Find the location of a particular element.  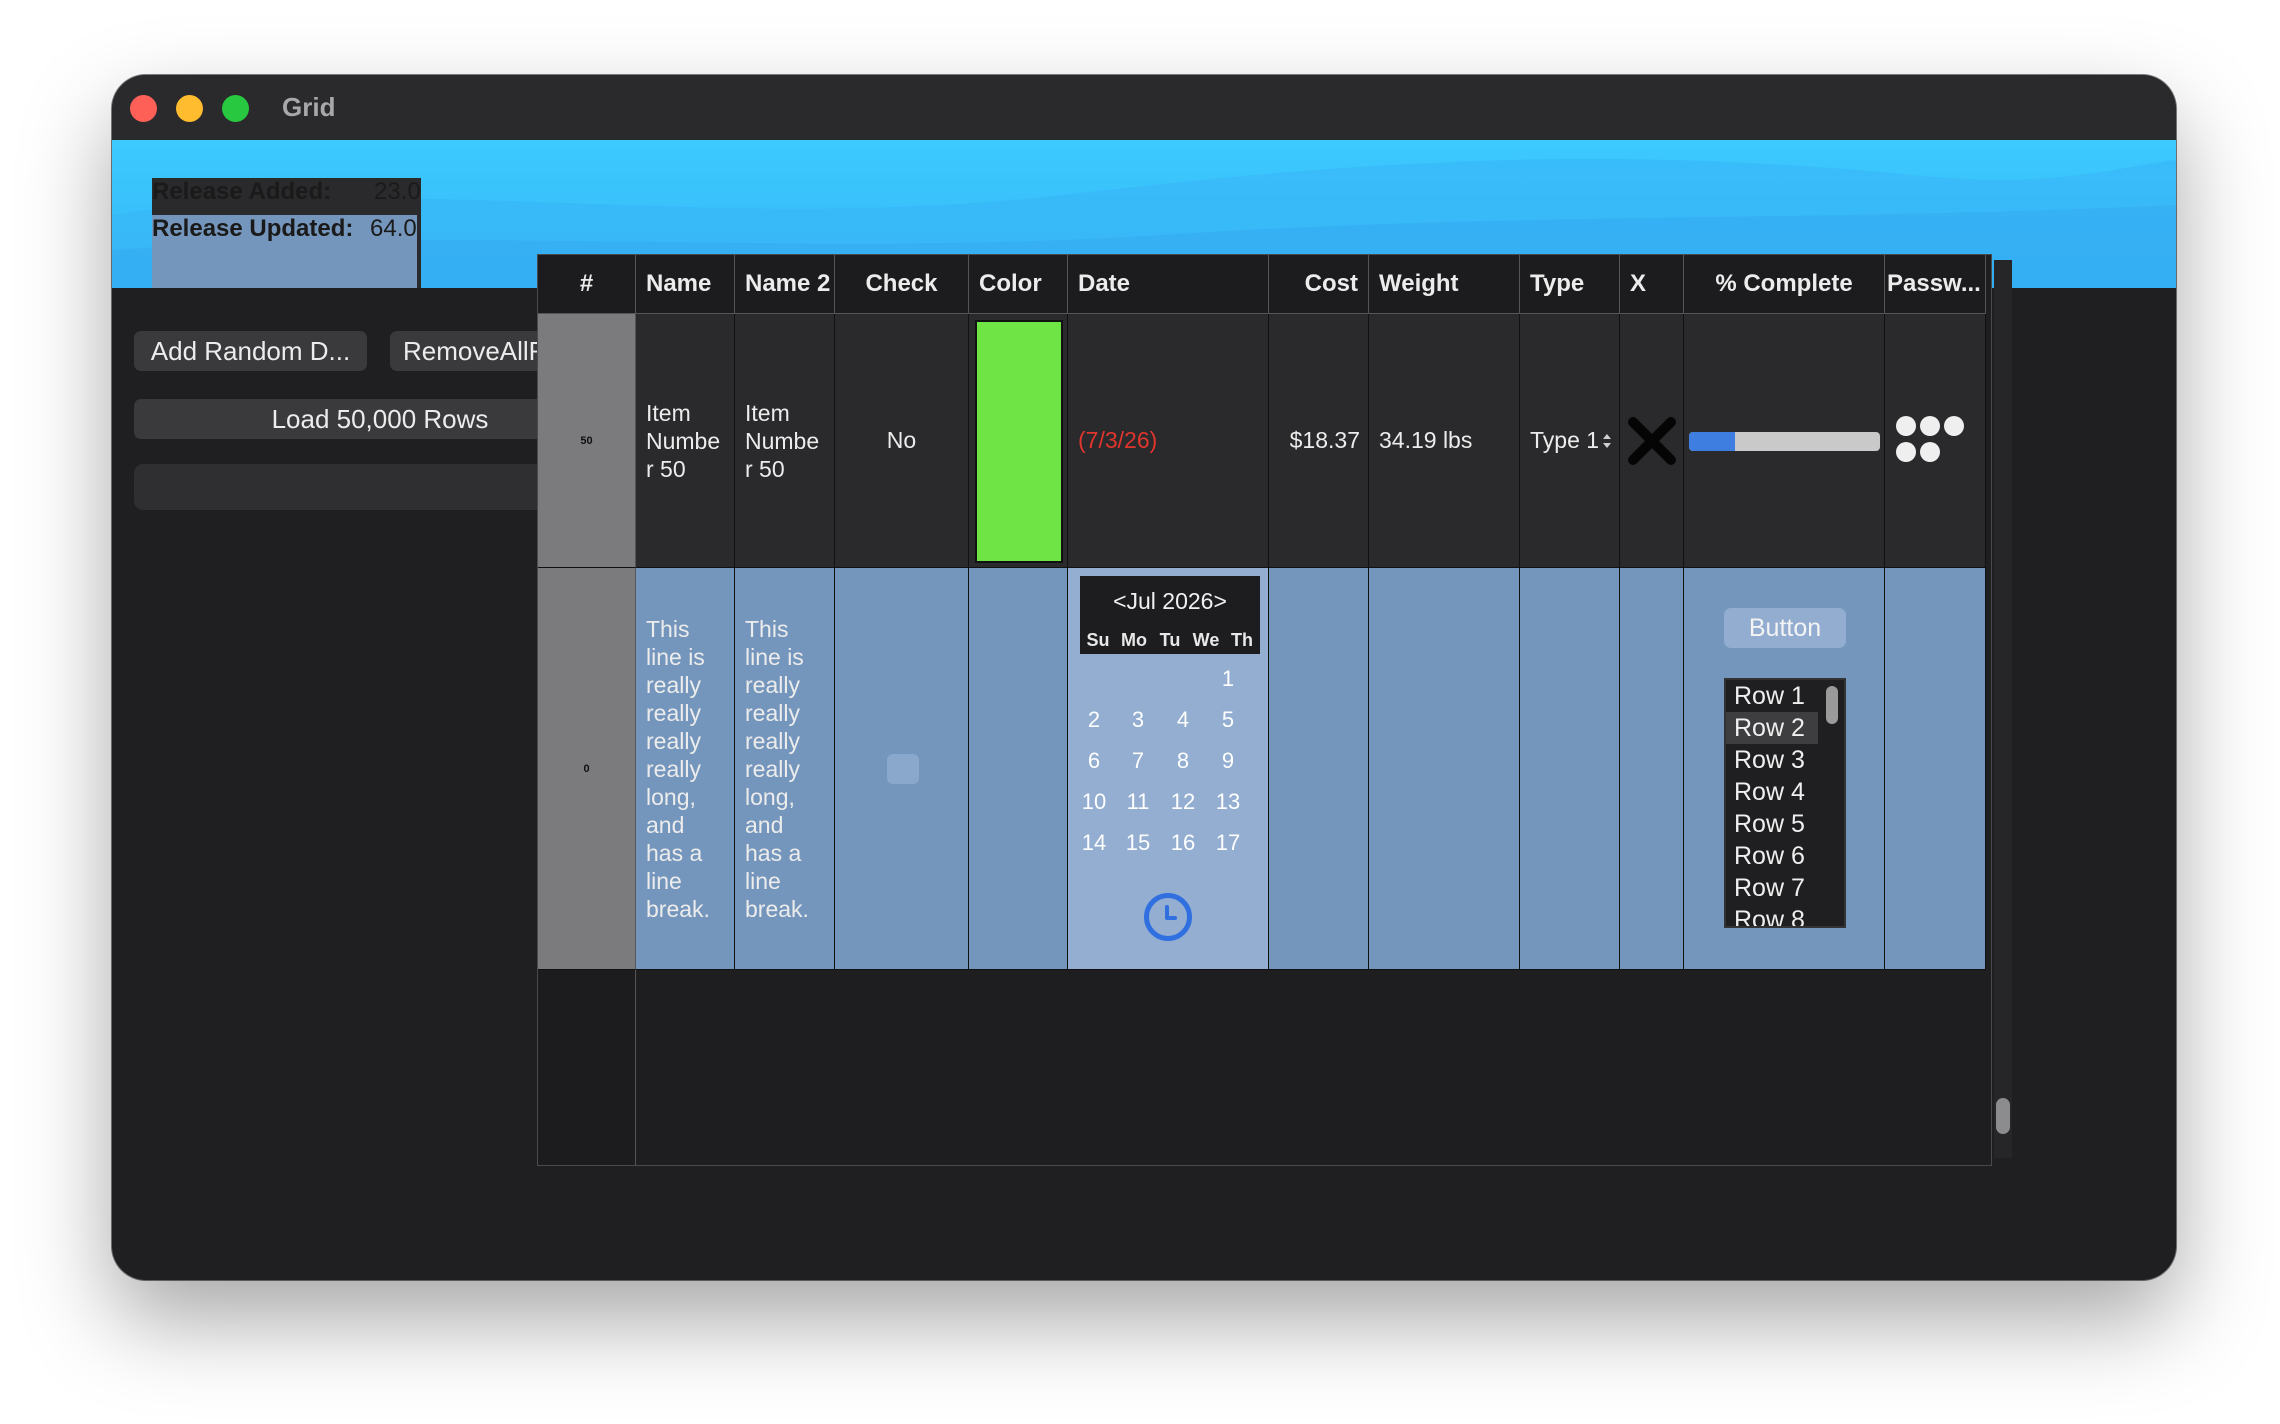

calendar-header: < Jul 2026 > is located at coordinates (1170, 601).